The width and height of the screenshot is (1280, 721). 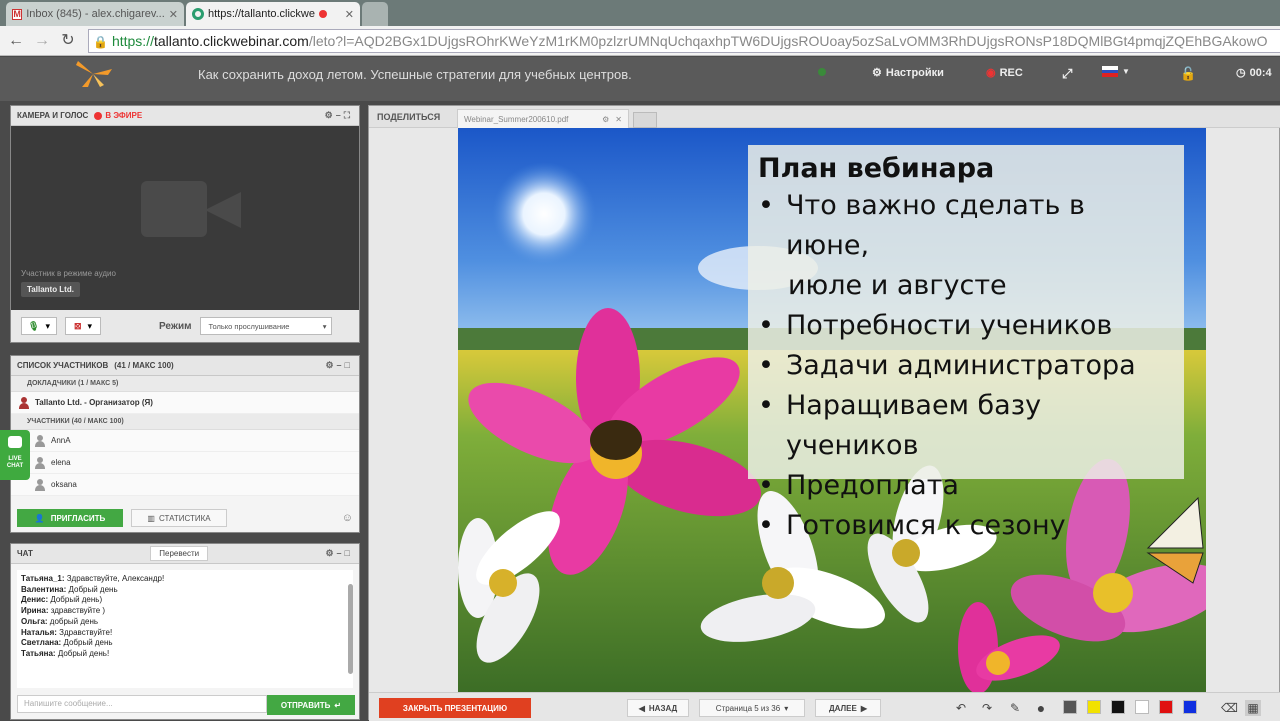 What do you see at coordinates (35, 611) in the screenshot?
I see `chat-author: Ирина:` at bounding box center [35, 611].